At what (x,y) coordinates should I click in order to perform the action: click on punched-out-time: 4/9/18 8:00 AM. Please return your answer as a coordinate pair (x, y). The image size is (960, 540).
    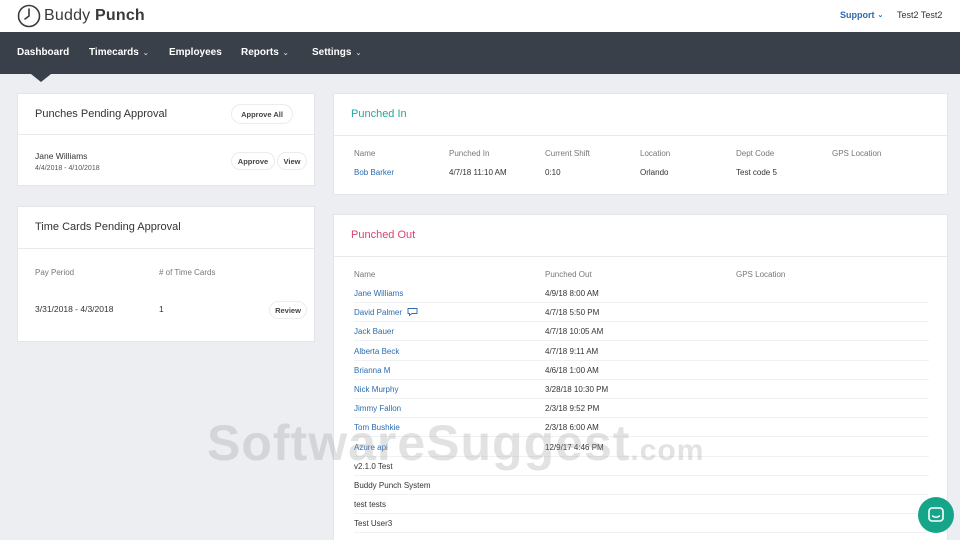
    Looking at the image, I should click on (572, 293).